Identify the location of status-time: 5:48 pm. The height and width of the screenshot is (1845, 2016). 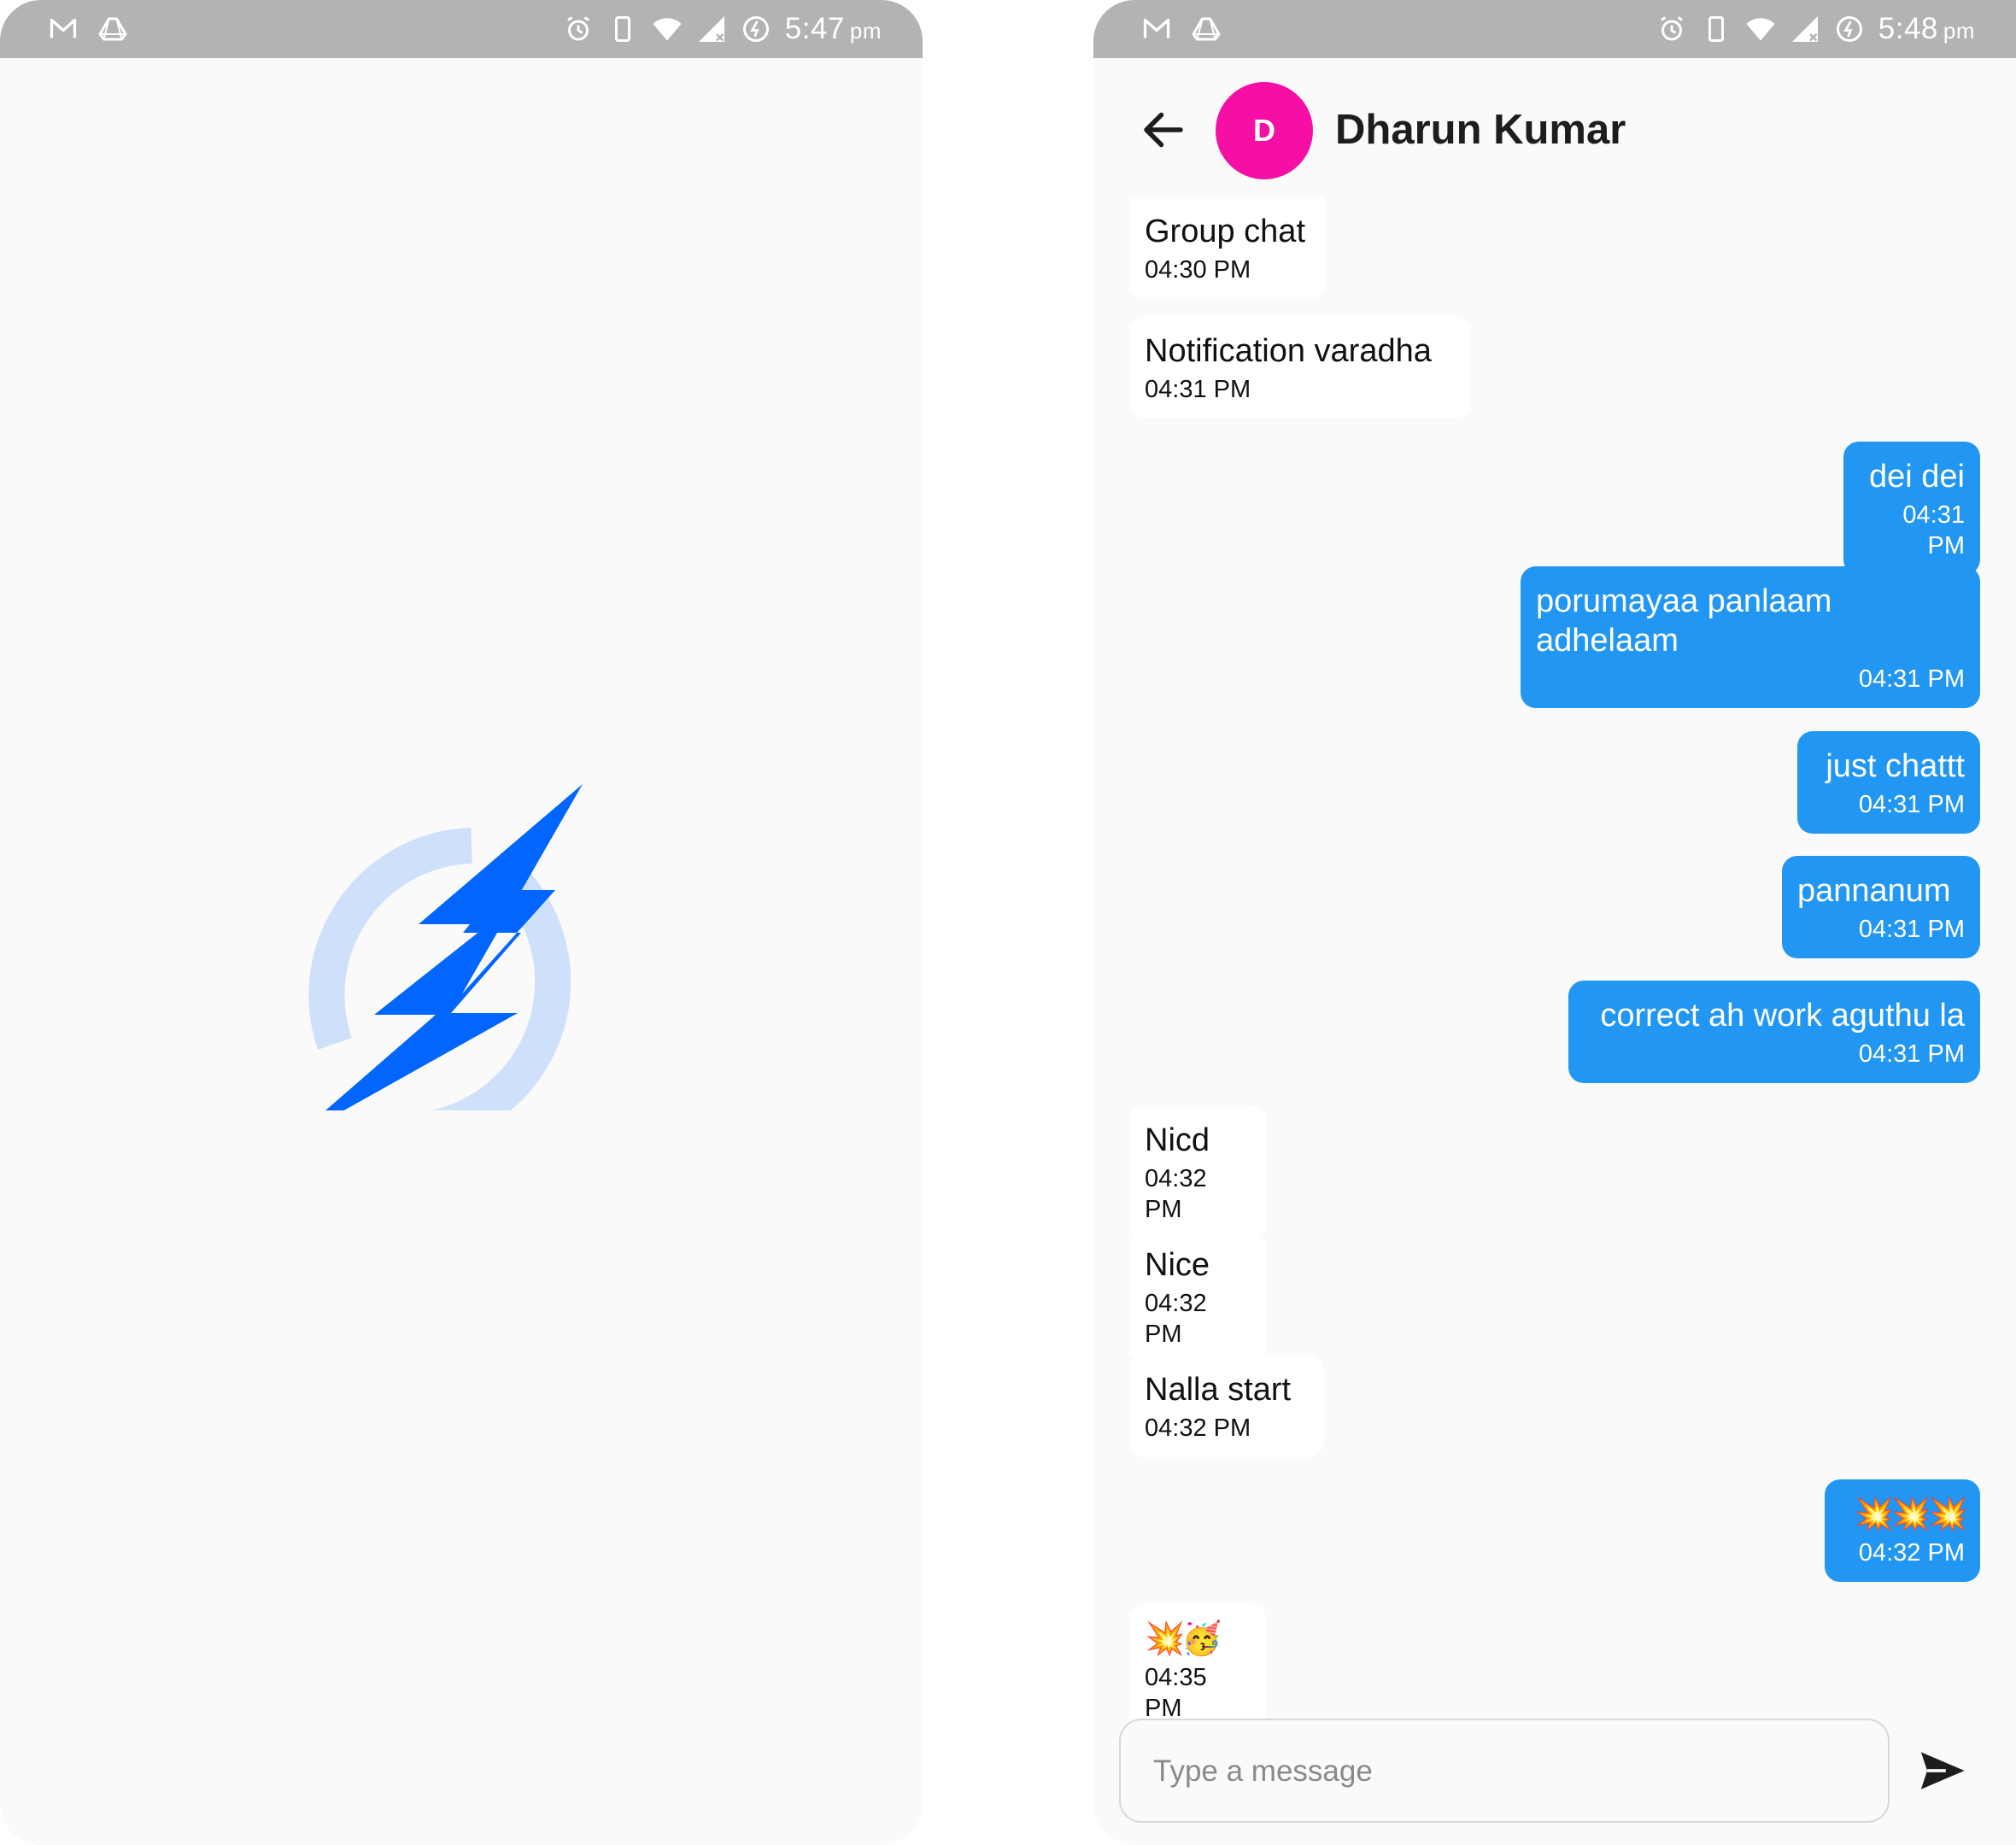
(1927, 28).